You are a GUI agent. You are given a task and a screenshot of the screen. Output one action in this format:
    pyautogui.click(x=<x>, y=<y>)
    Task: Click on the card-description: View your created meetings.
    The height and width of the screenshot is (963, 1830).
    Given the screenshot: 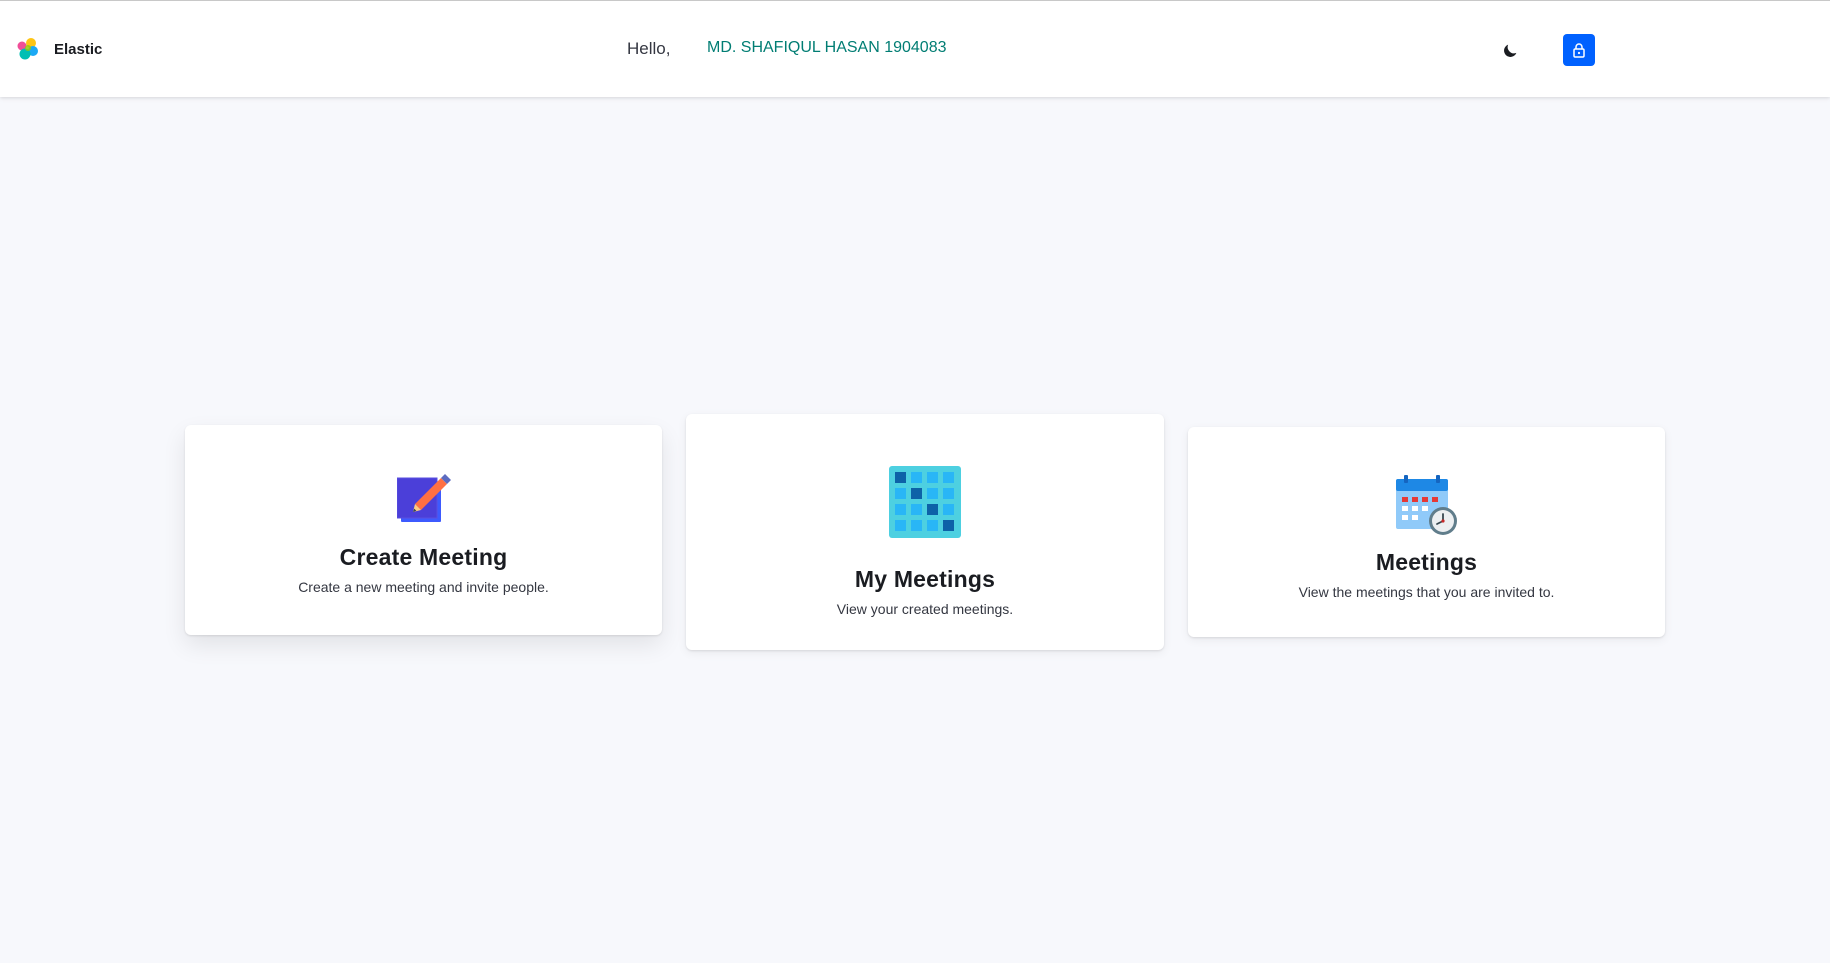 What is the action you would take?
    pyautogui.click(x=925, y=609)
    